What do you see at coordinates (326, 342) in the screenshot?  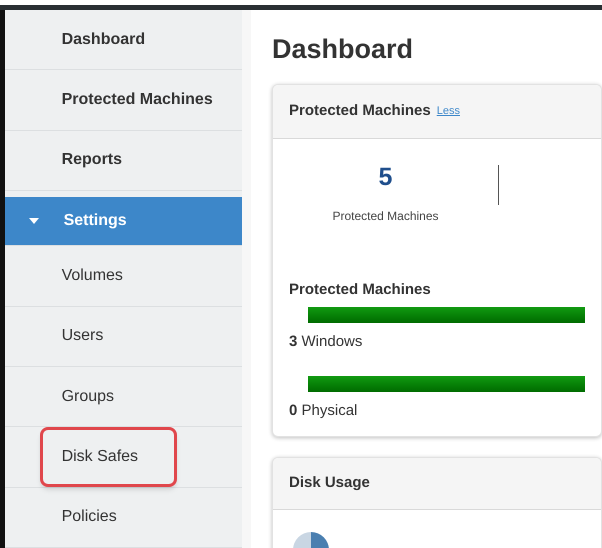 I see `machine-stat: 3 Windows` at bounding box center [326, 342].